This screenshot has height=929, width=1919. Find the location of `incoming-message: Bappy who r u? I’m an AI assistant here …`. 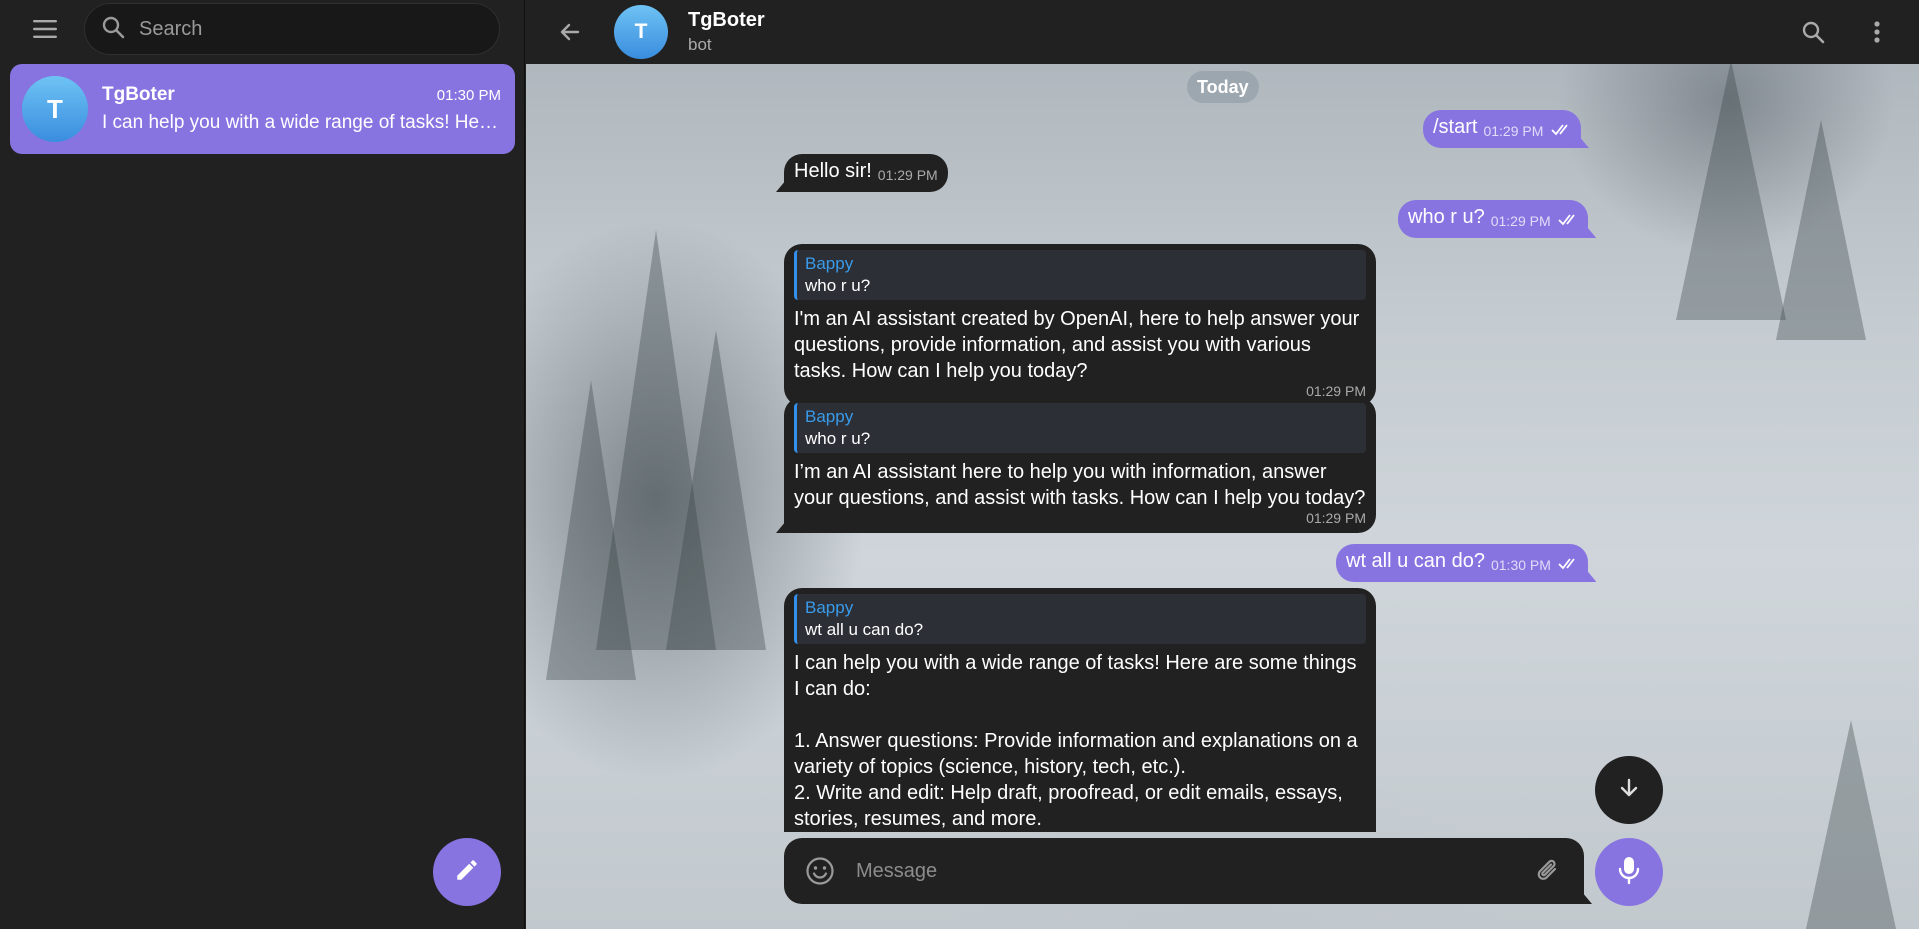

incoming-message: Bappy who r u? I’m an AI assistant here … is located at coordinates (1080, 465).